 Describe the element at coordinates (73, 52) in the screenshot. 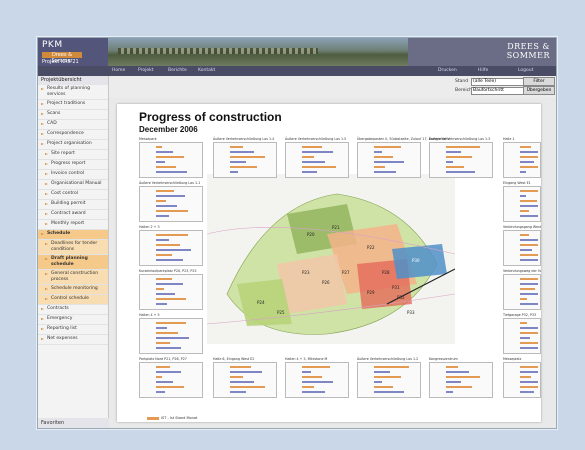

I see `pkm-logo: PKM Drees & Sommer Projekt KRS 21` at that location.